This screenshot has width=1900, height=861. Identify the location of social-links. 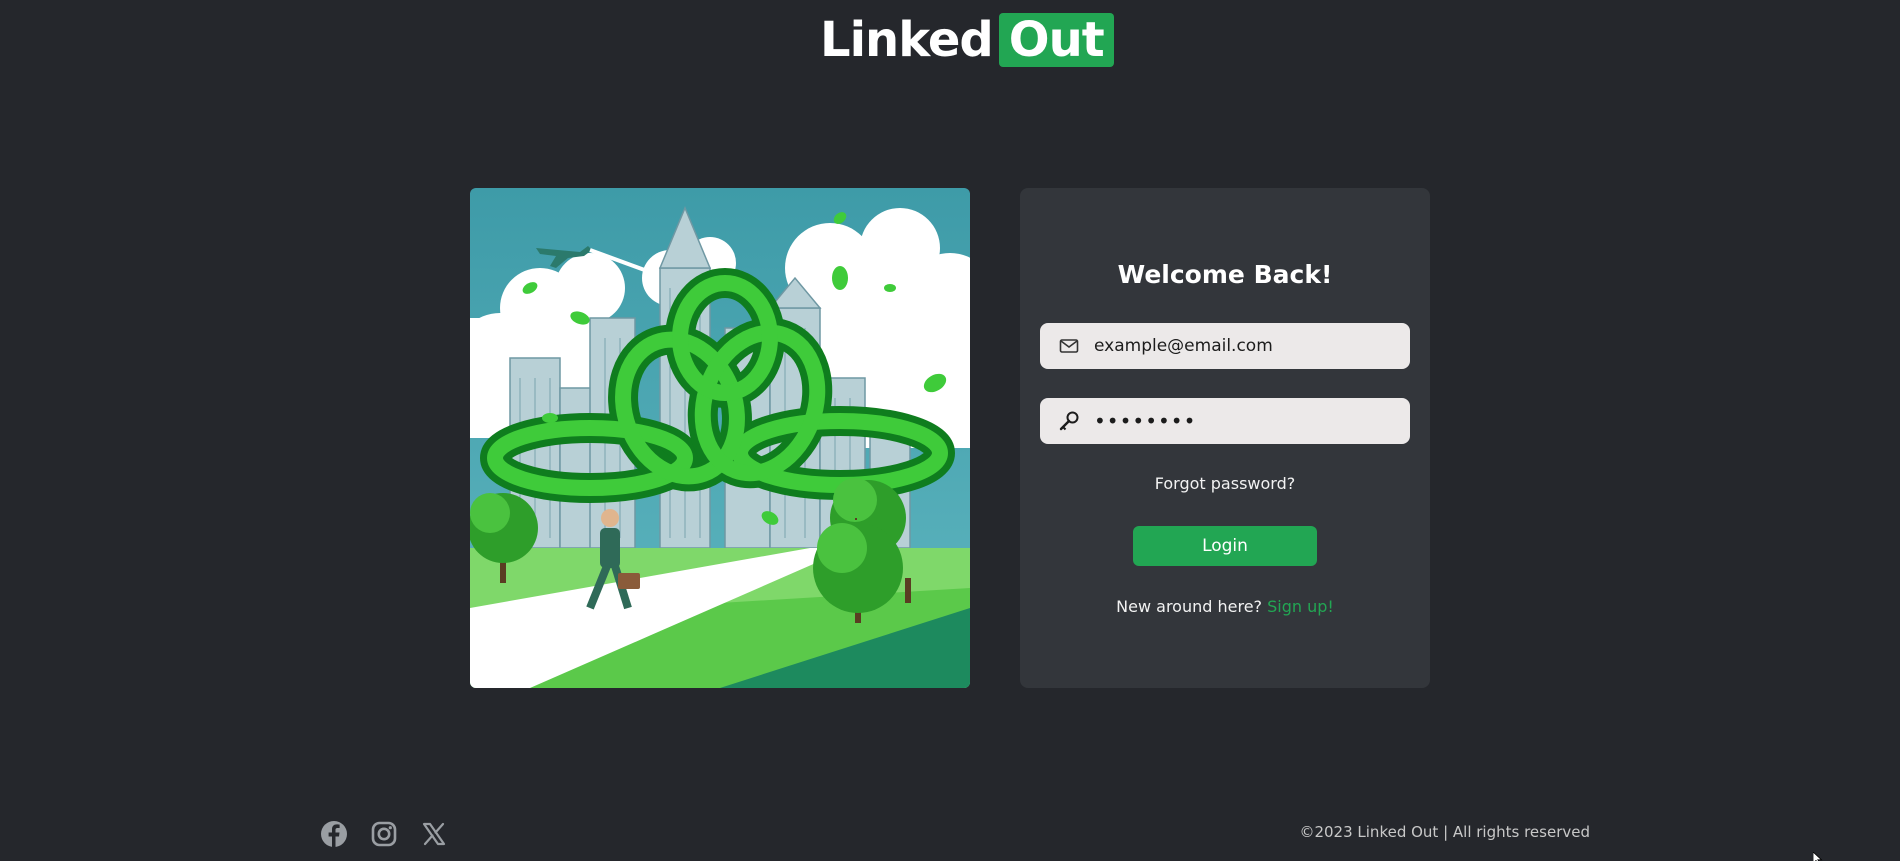
(384, 834).